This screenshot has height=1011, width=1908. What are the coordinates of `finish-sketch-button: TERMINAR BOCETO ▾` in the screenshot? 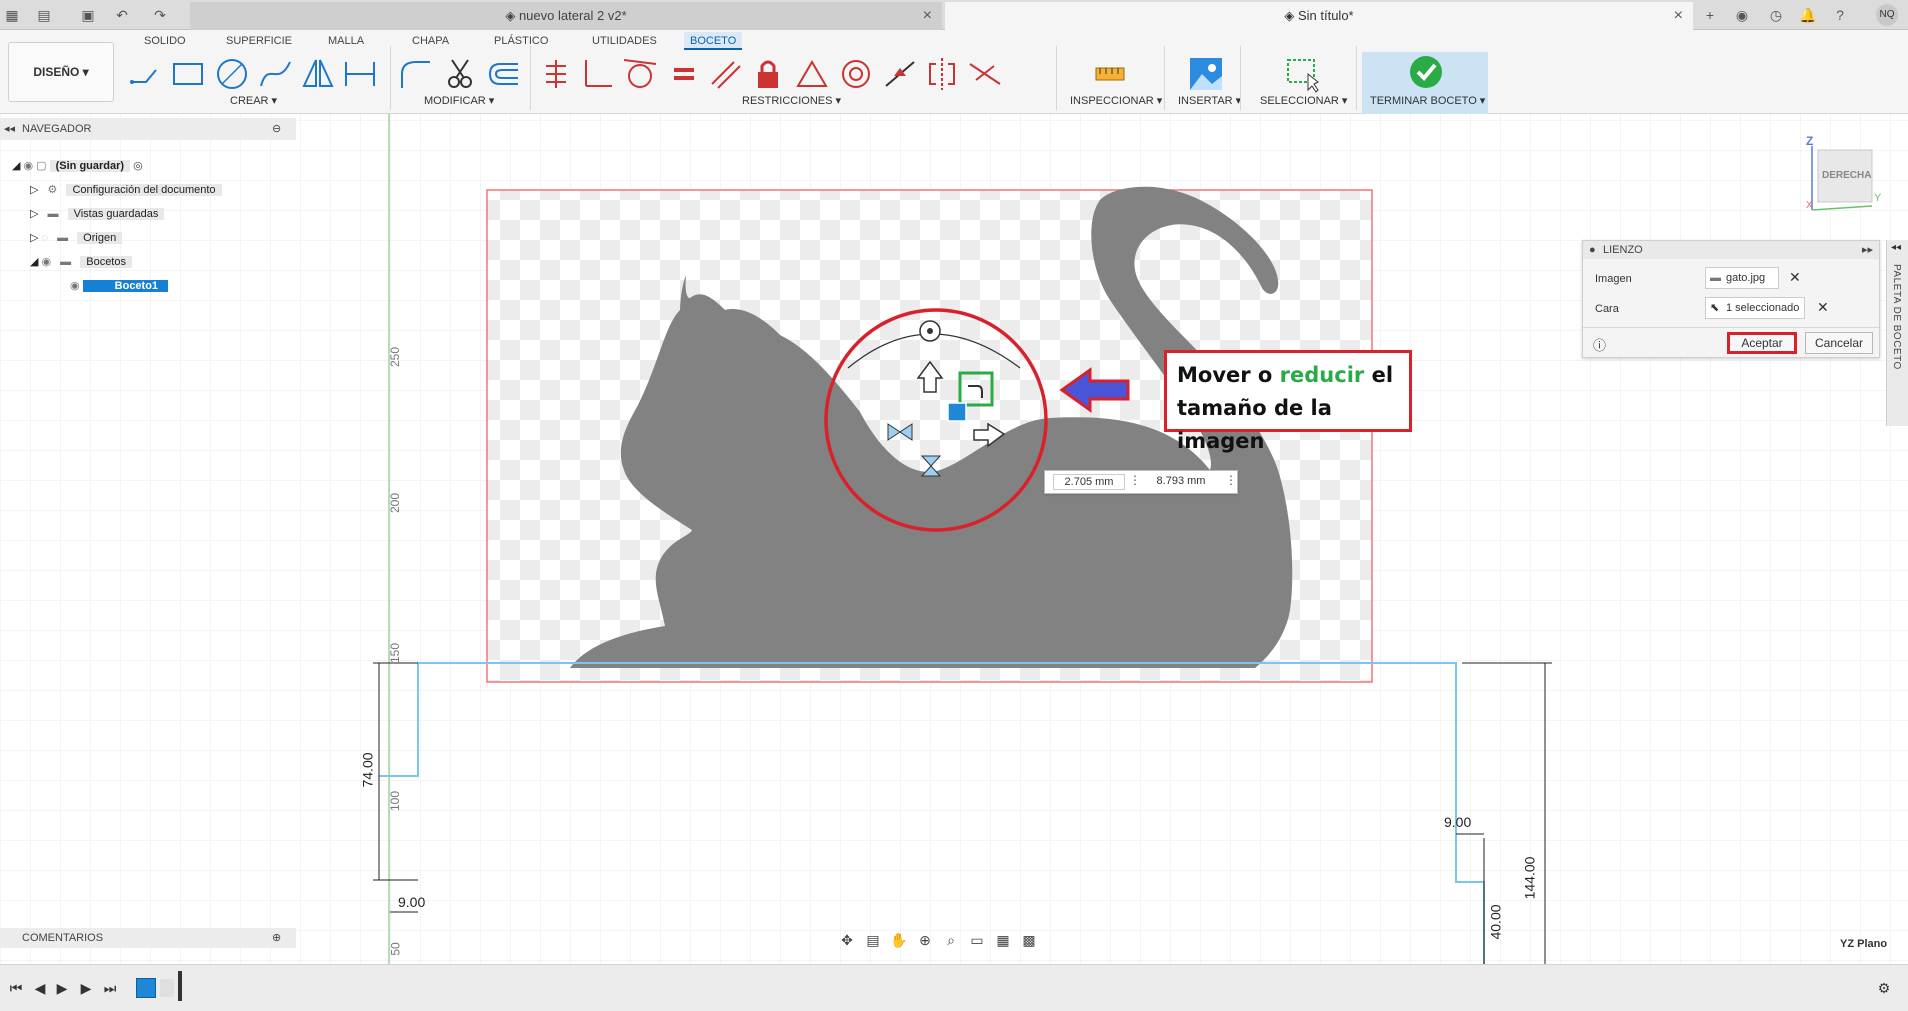 It's located at (1425, 83).